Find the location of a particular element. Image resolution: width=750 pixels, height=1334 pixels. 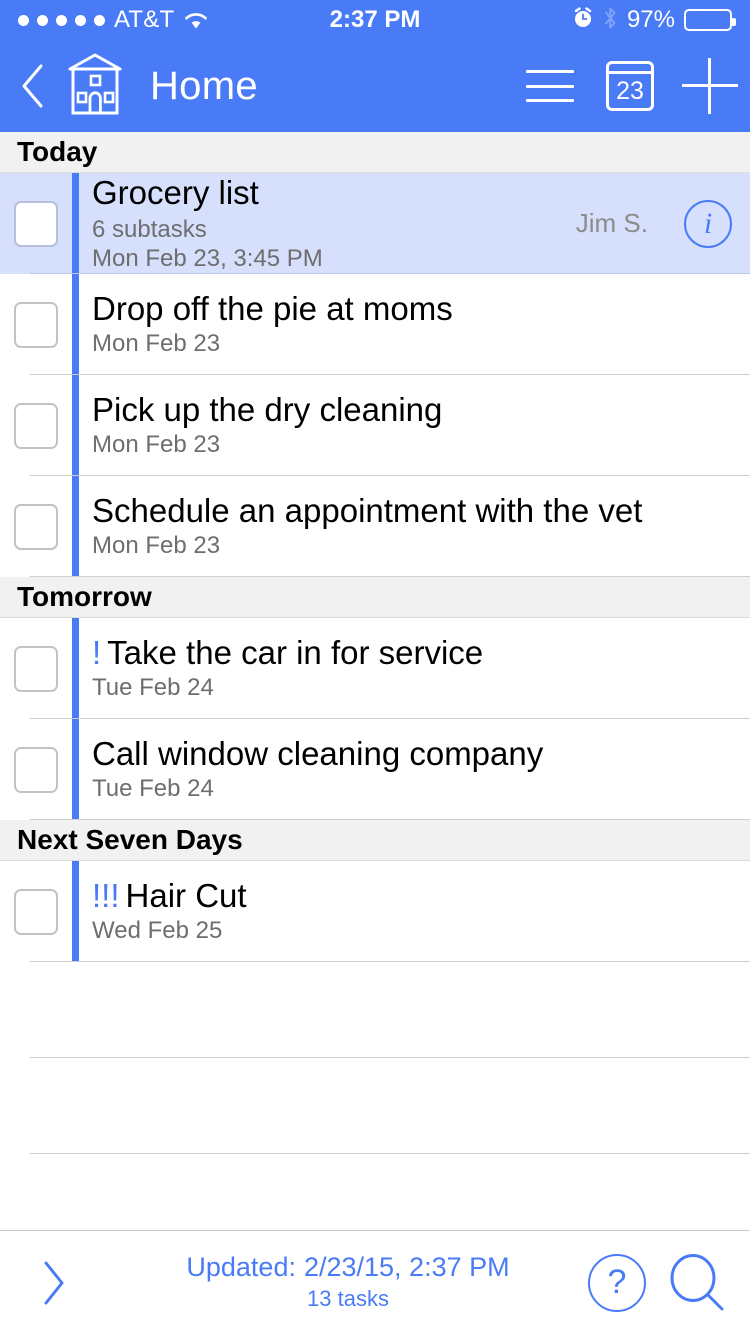

updated-line: Updated: 2/23/15, 2:37 PM is located at coordinates (348, 1267).